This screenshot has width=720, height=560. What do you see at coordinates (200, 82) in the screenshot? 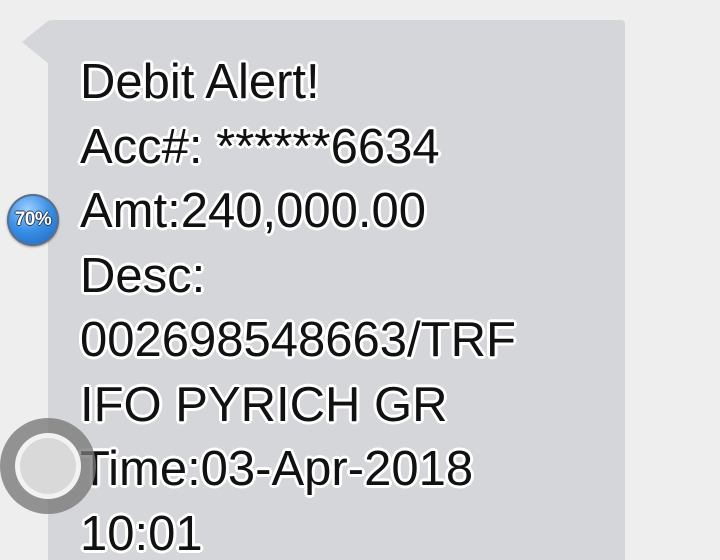
I see `message-line-title: Debit Alert!` at bounding box center [200, 82].